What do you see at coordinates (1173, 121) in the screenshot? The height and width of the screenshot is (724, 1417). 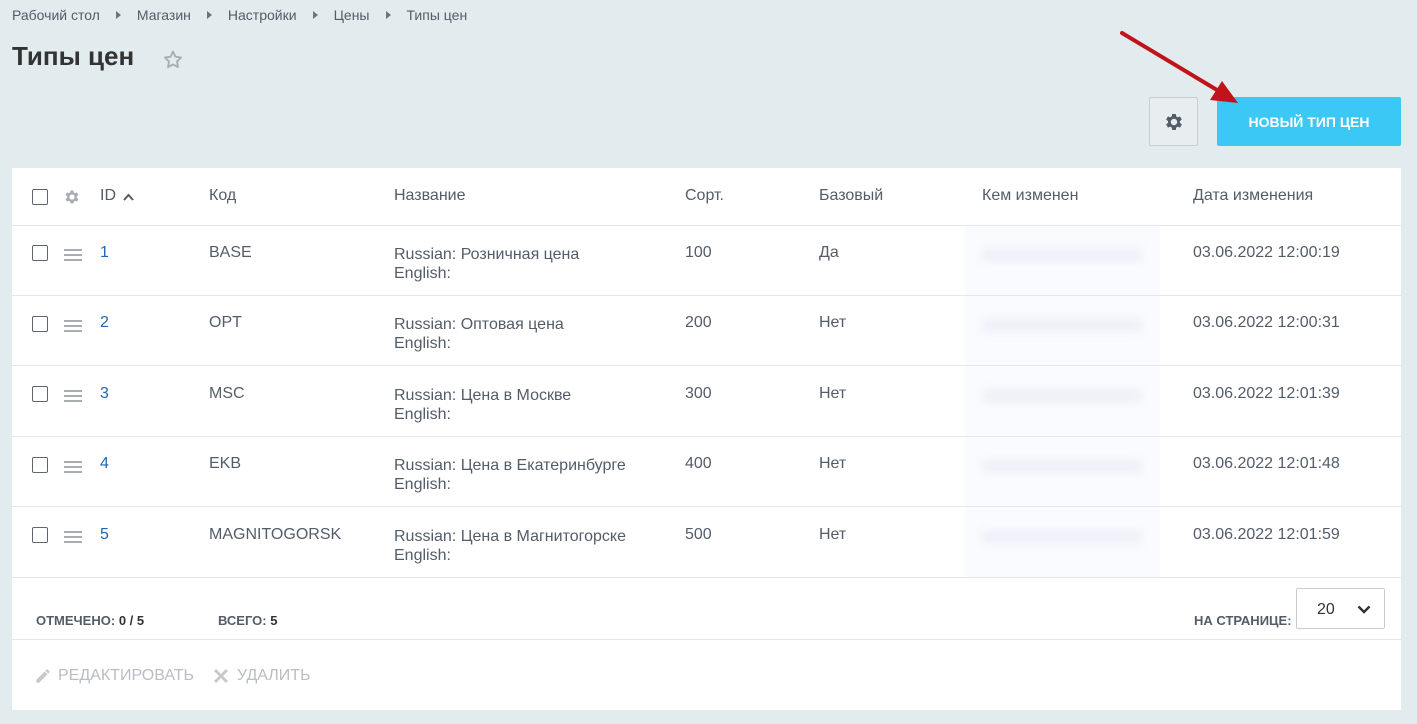 I see `gear-icon` at bounding box center [1173, 121].